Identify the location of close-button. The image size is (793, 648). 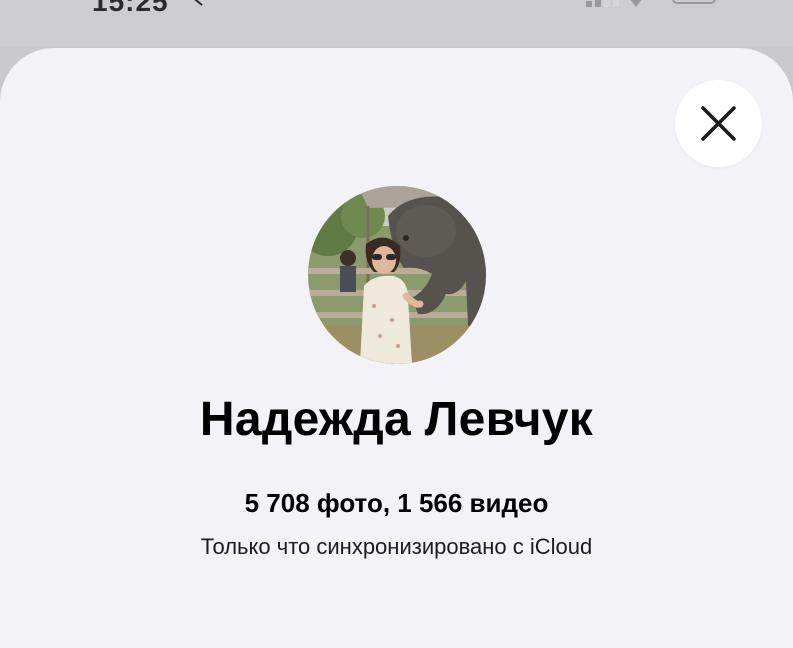
(718, 123).